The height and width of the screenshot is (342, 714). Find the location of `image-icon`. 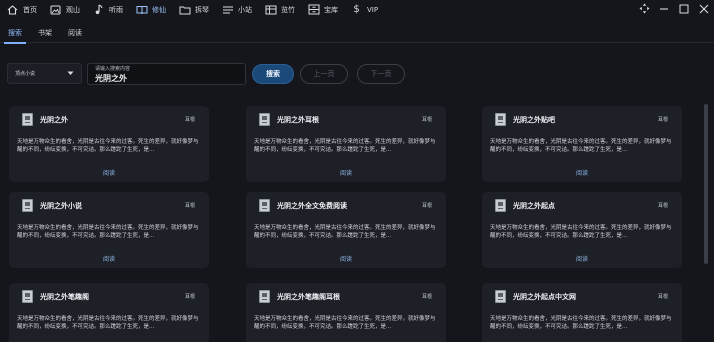

image-icon is located at coordinates (55, 10).